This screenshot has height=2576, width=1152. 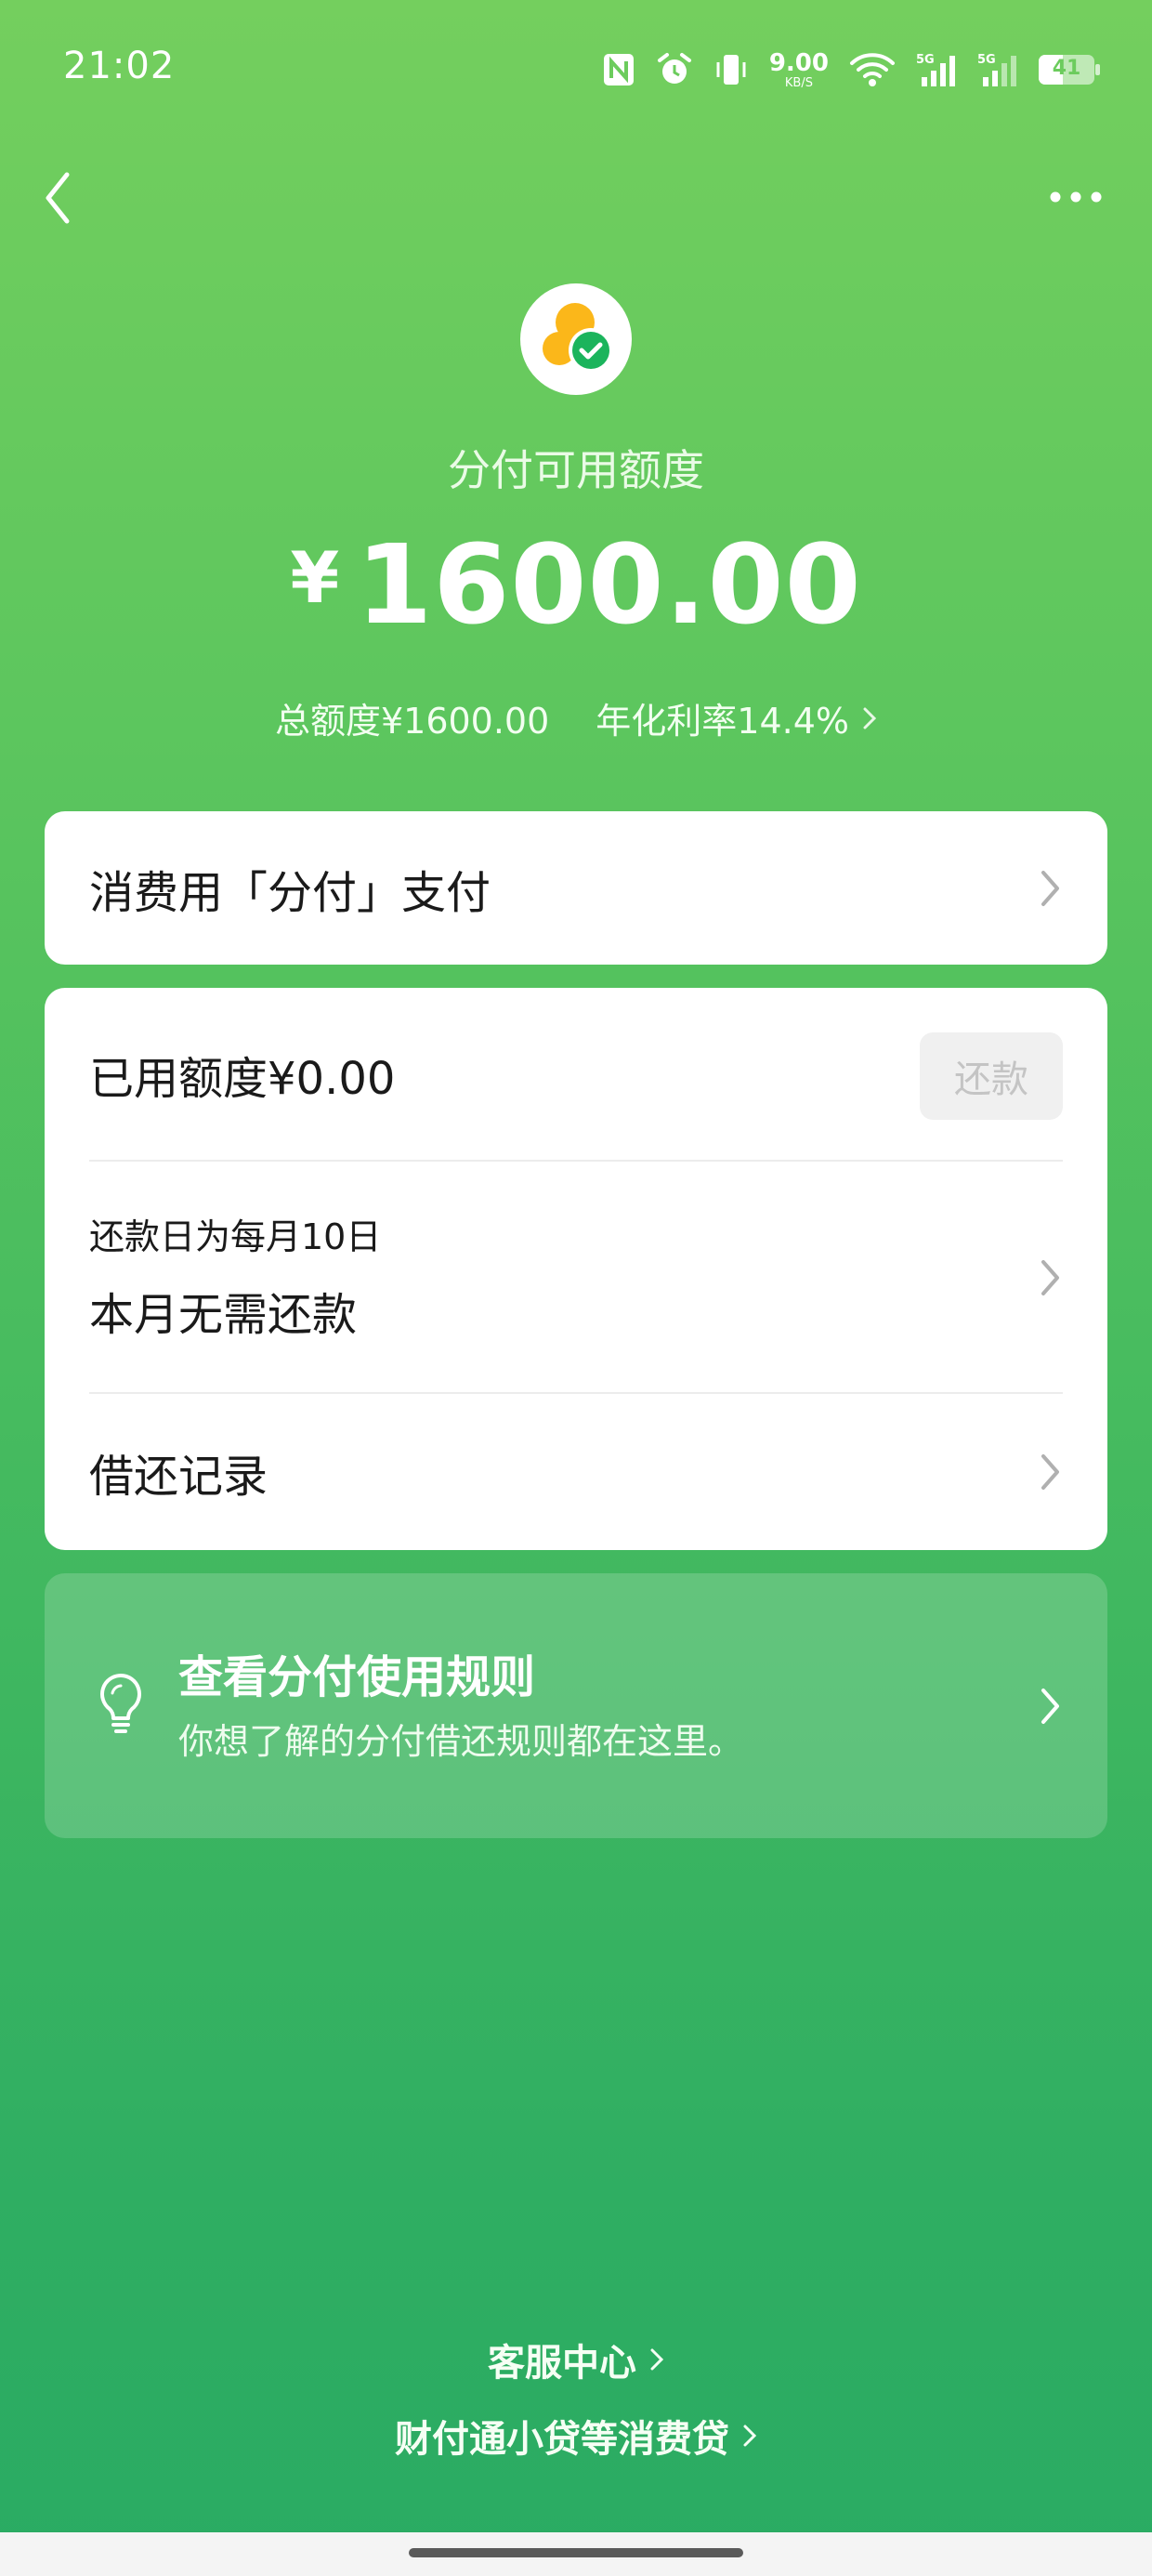 I want to click on available-credit-amount: ¥ 1600.00, so click(x=576, y=584).